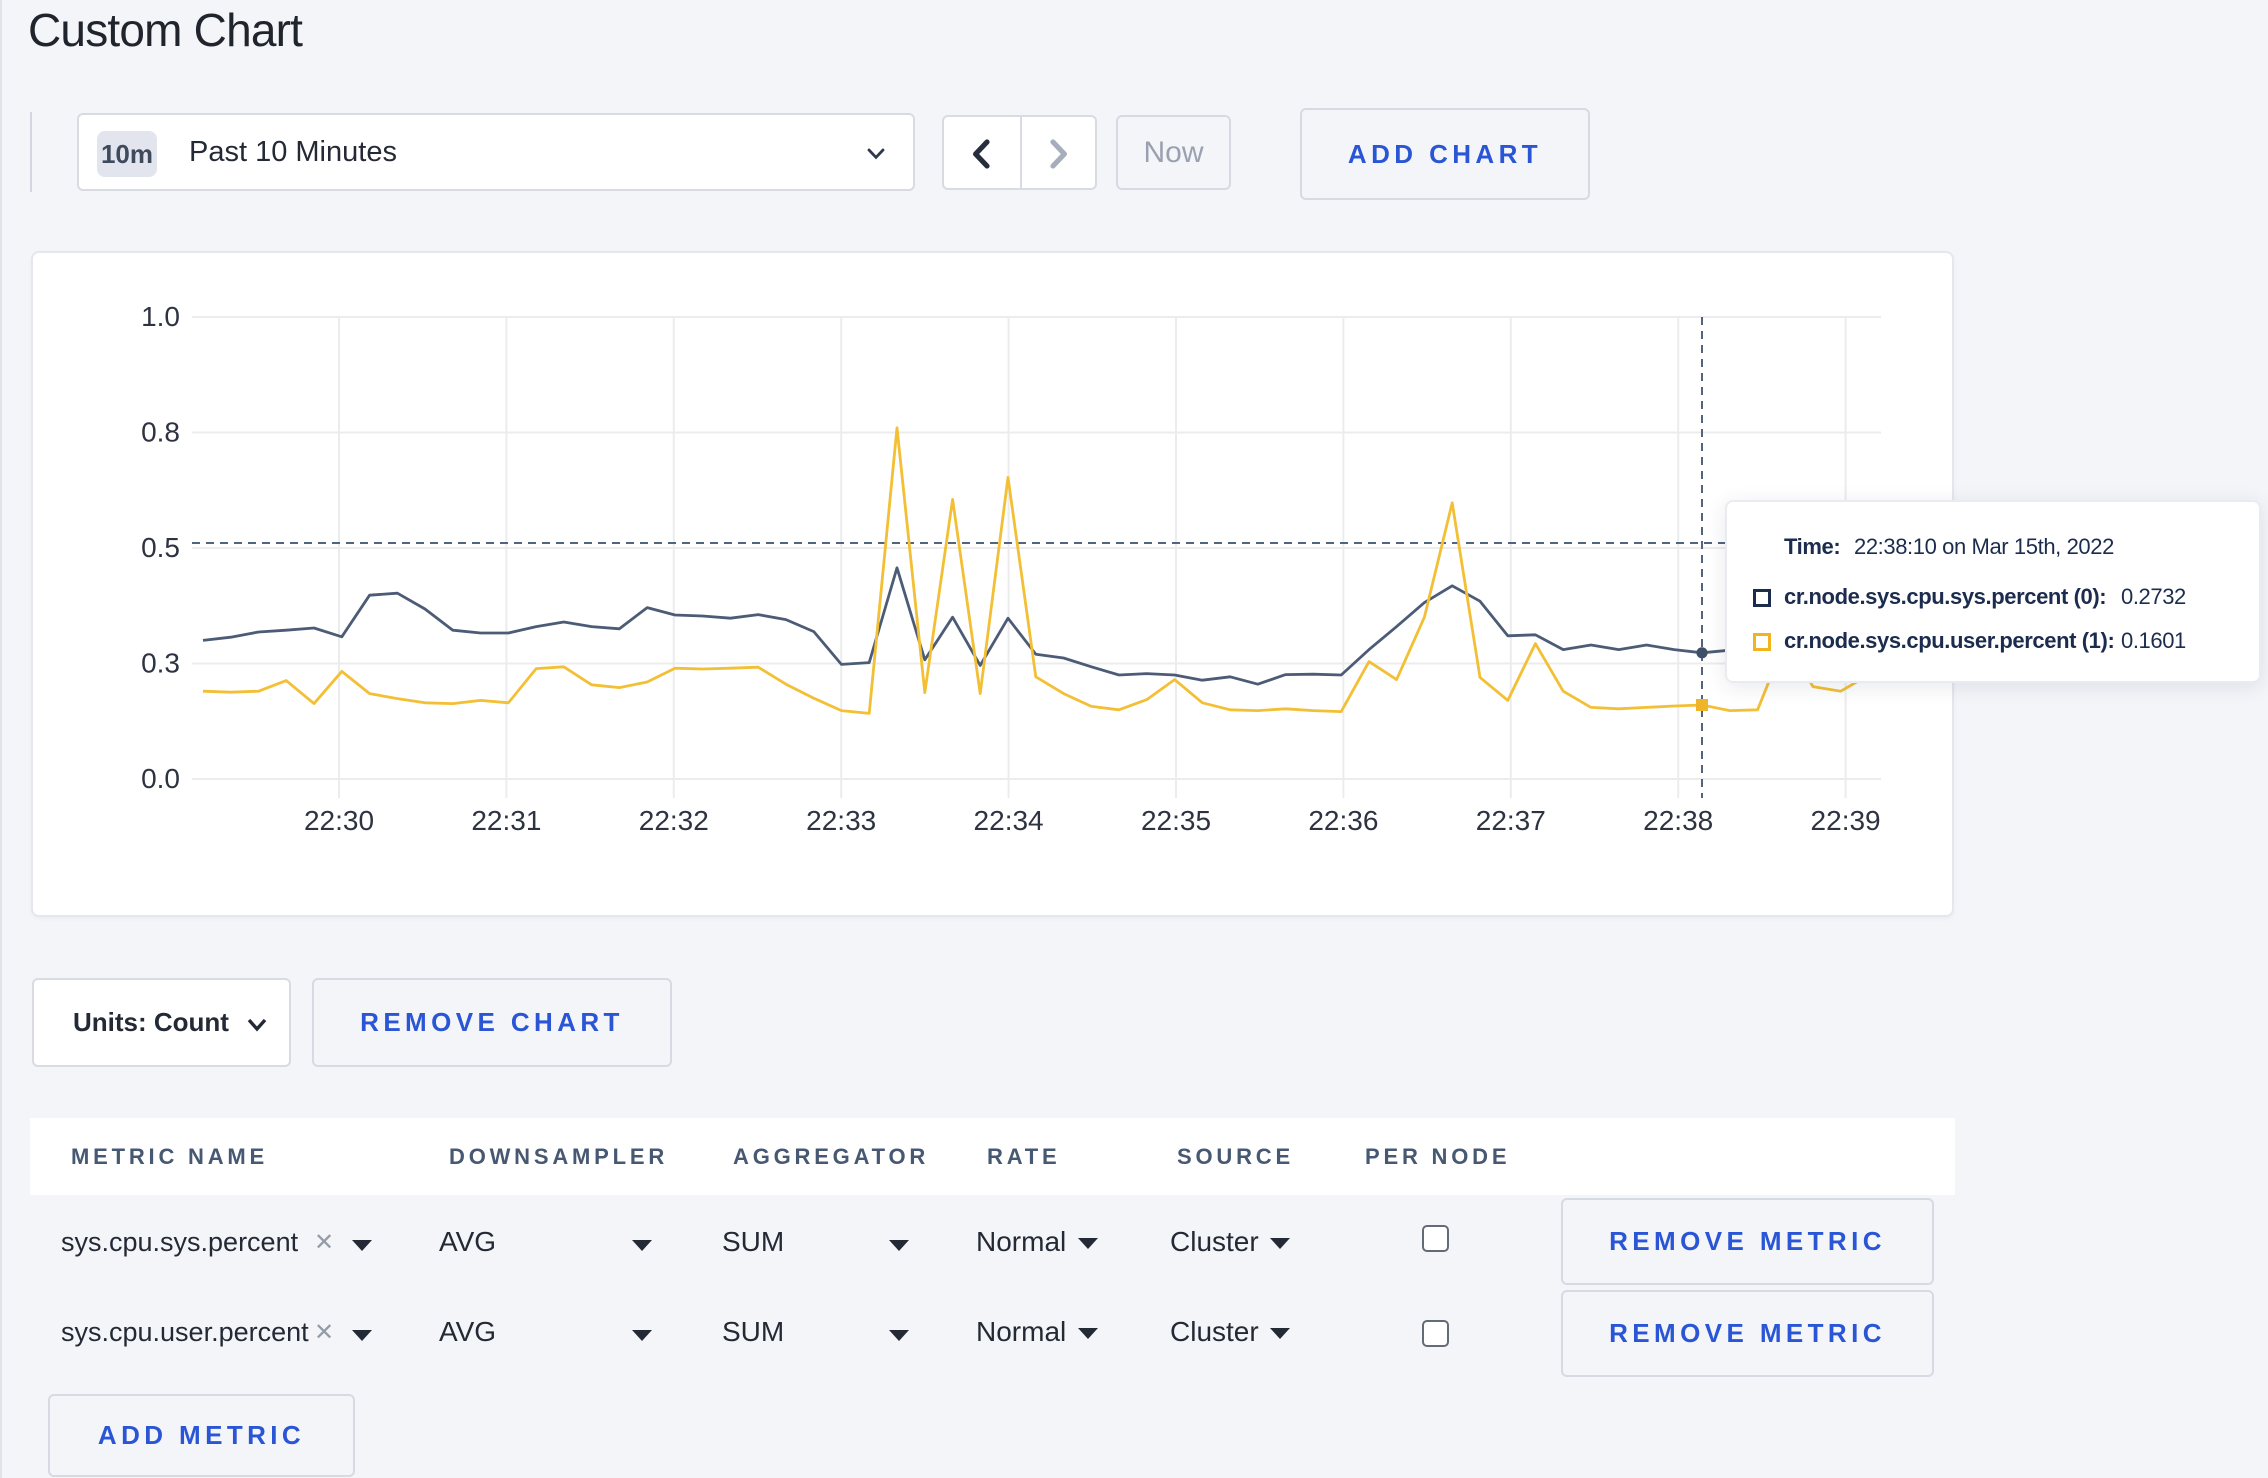 The image size is (2268, 1478). I want to click on svg-text: 22:35, so click(1176, 820).